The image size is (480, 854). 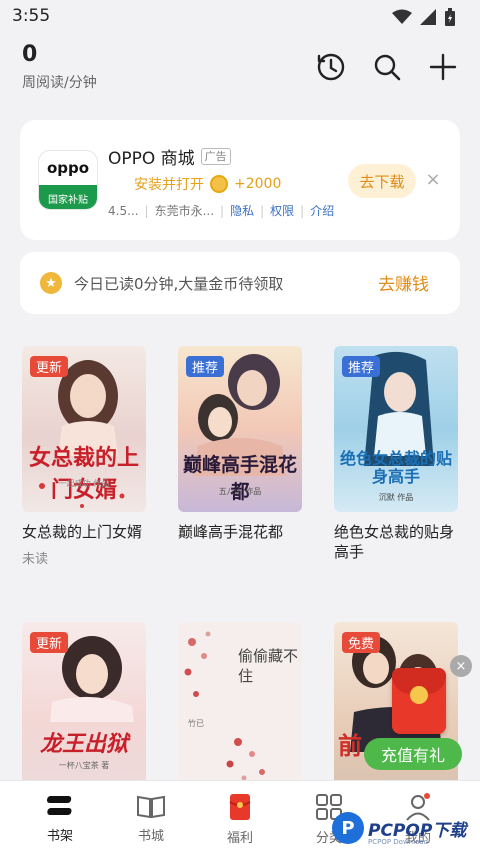 I want to click on cover-title: 龙王出狱, so click(x=83, y=744).